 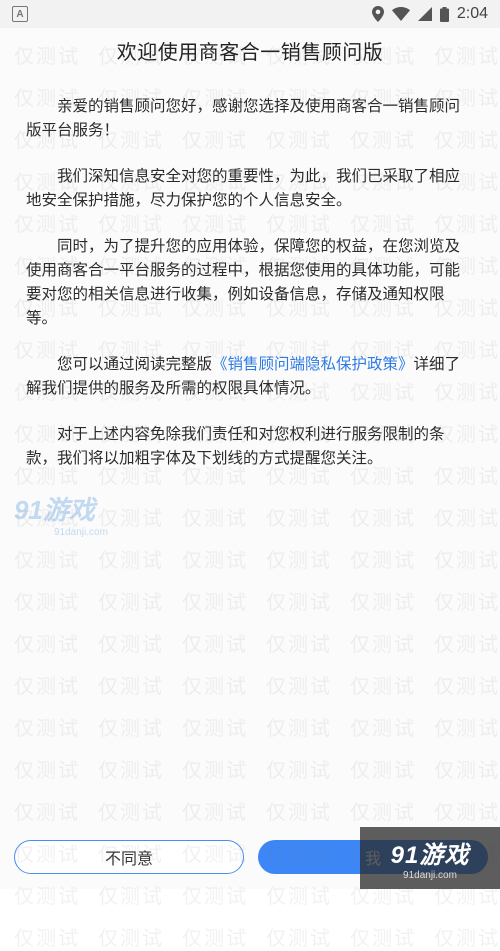 What do you see at coordinates (472, 13) in the screenshot?
I see `clock-time: 2:04` at bounding box center [472, 13].